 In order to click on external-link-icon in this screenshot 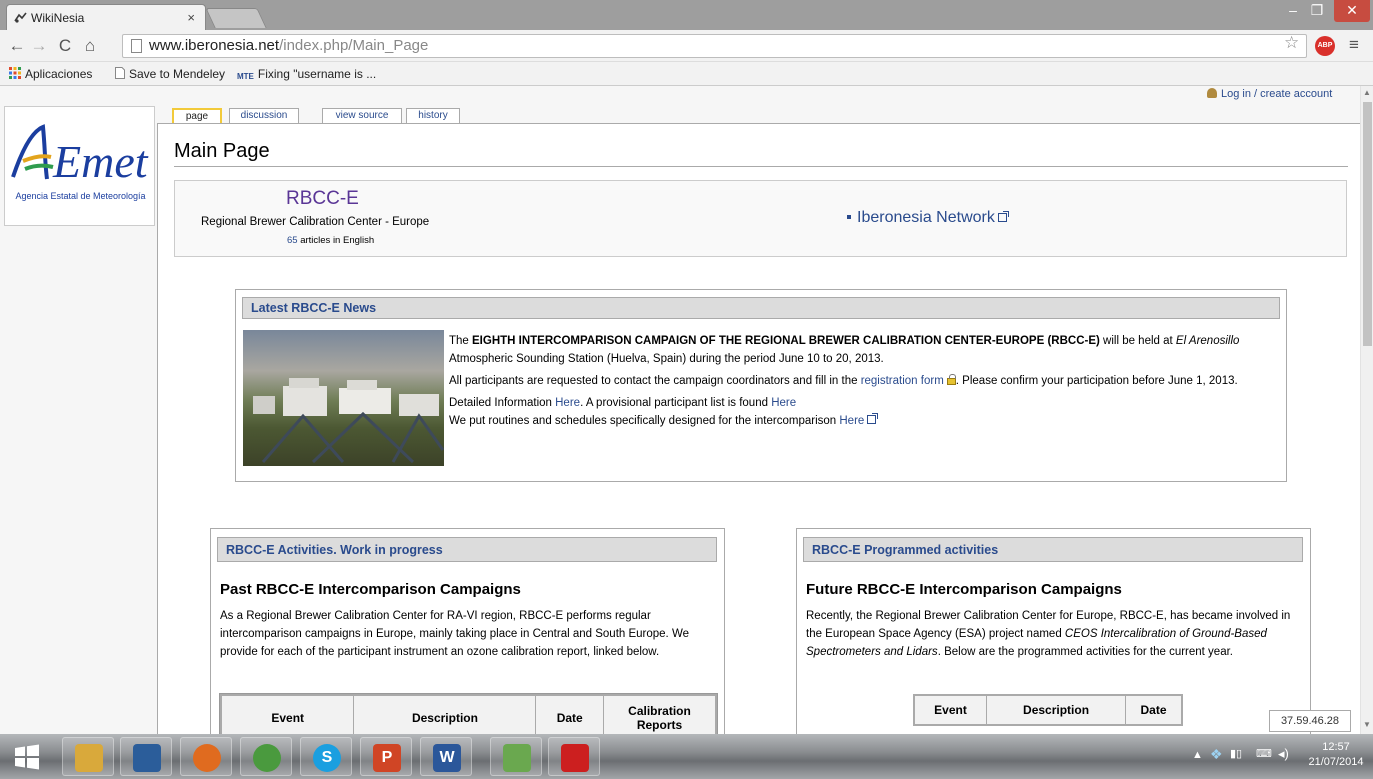, I will do `click(1003, 216)`.